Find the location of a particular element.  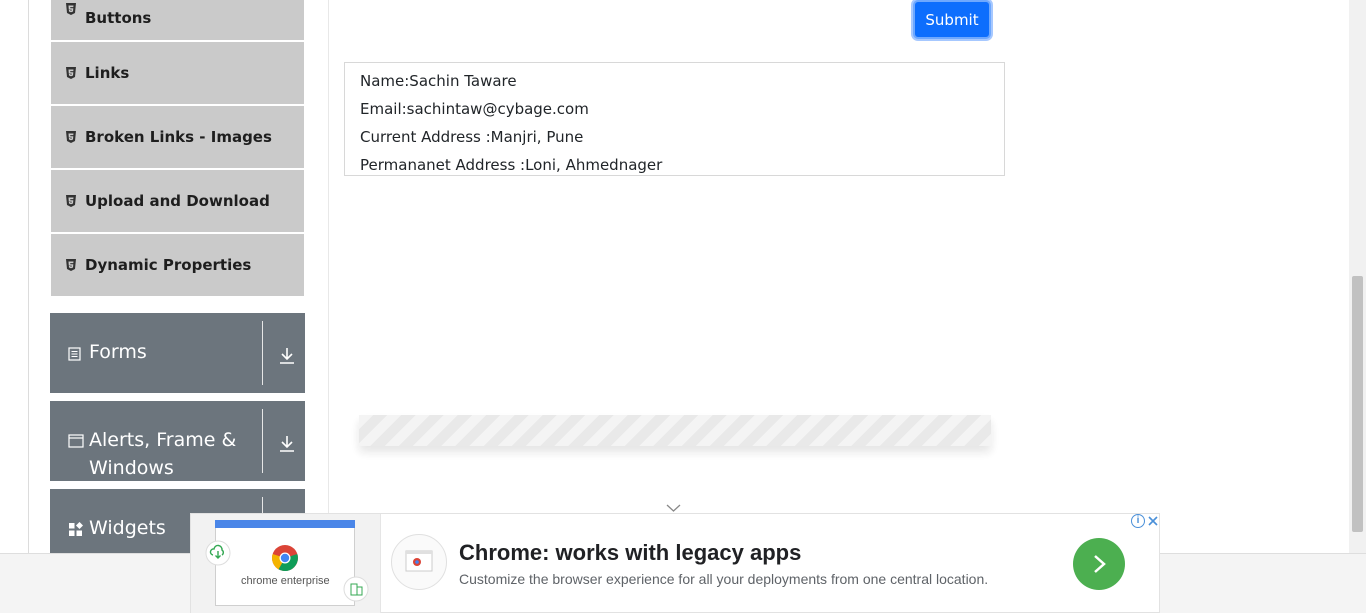

sidebar-item-label: Buttons is located at coordinates (118, 18).